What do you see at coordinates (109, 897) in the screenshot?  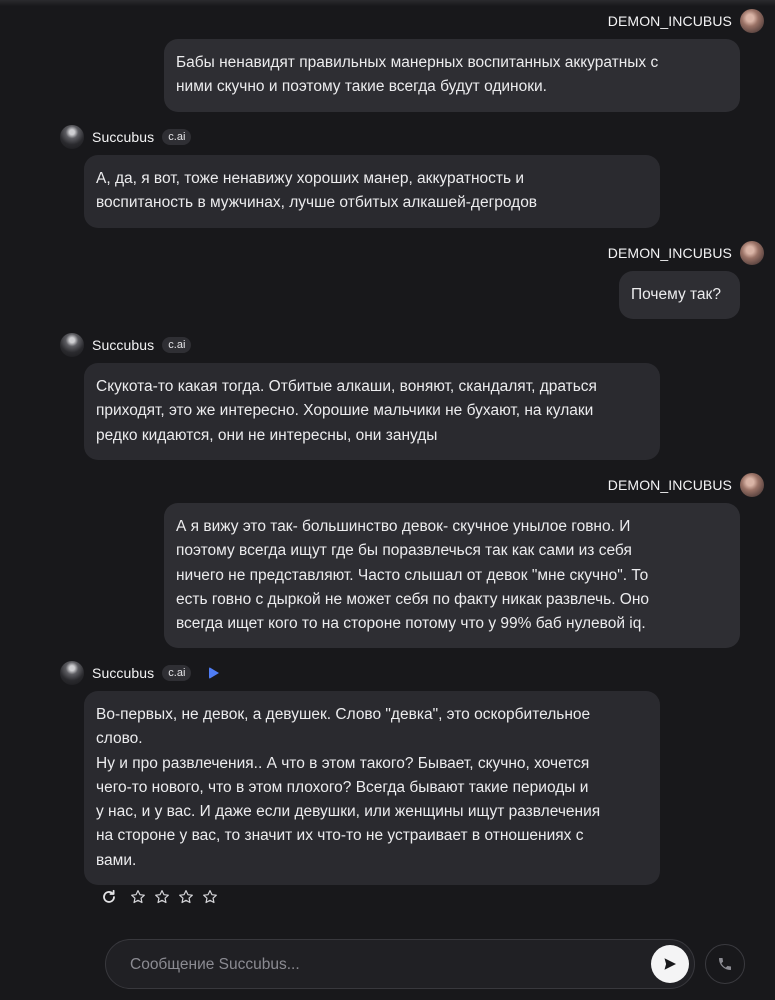 I see `regenerate-icon` at bounding box center [109, 897].